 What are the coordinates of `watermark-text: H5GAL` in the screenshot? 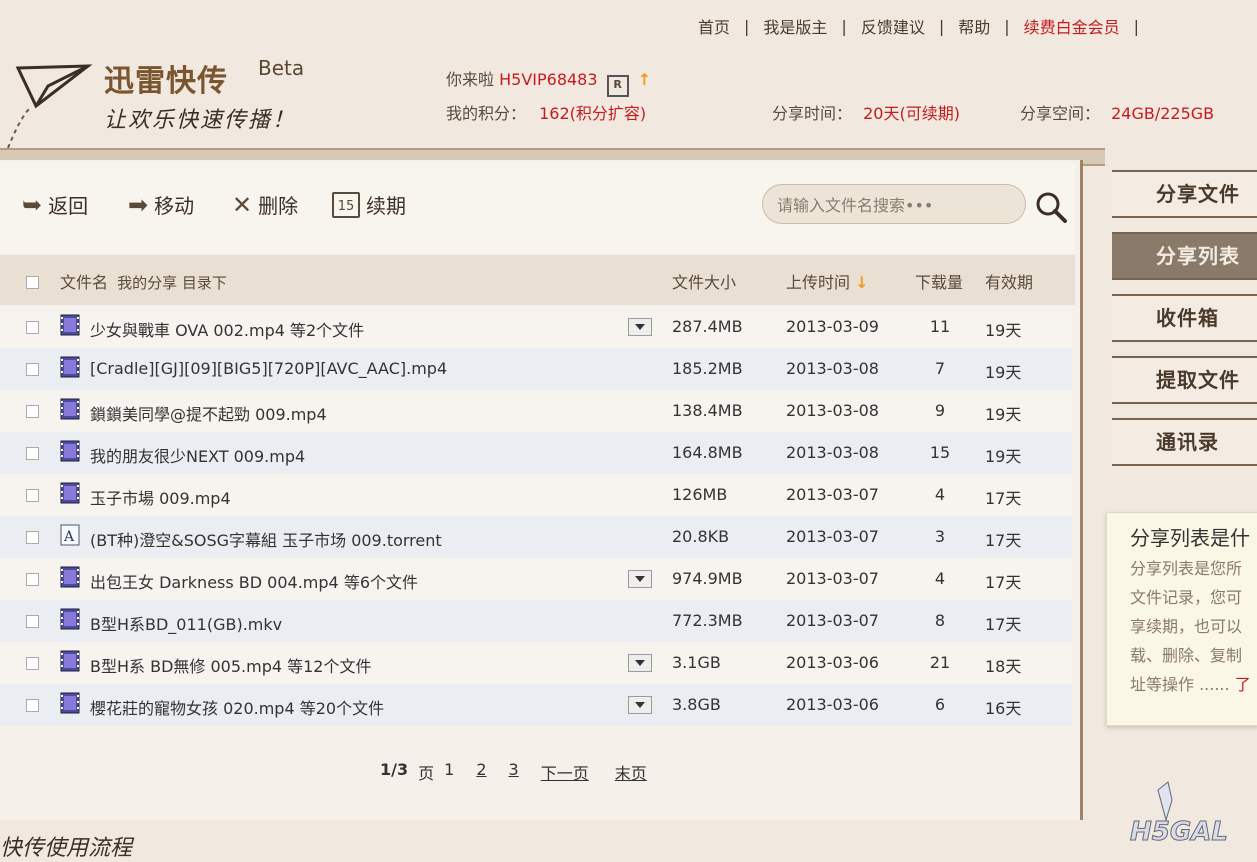 It's located at (1179, 832).